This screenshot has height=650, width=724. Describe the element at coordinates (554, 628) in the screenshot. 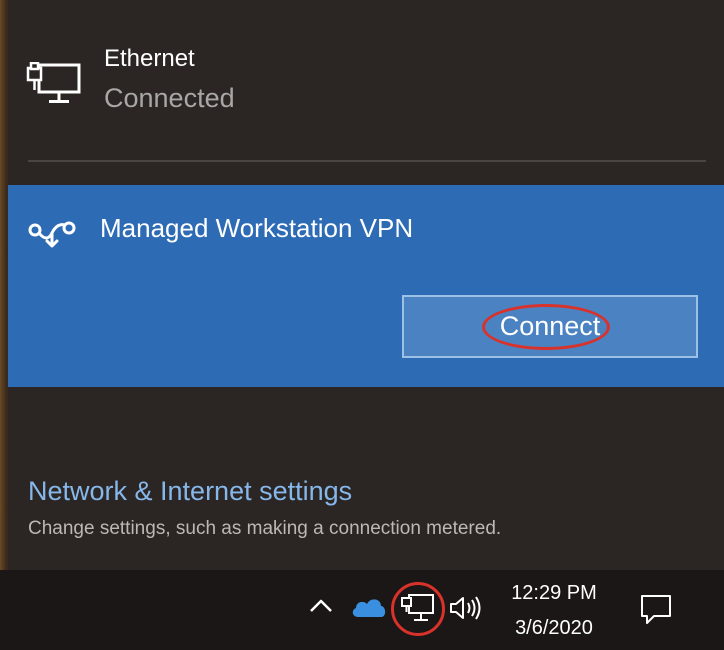

I see `clock-date: 3/6/2020` at that location.